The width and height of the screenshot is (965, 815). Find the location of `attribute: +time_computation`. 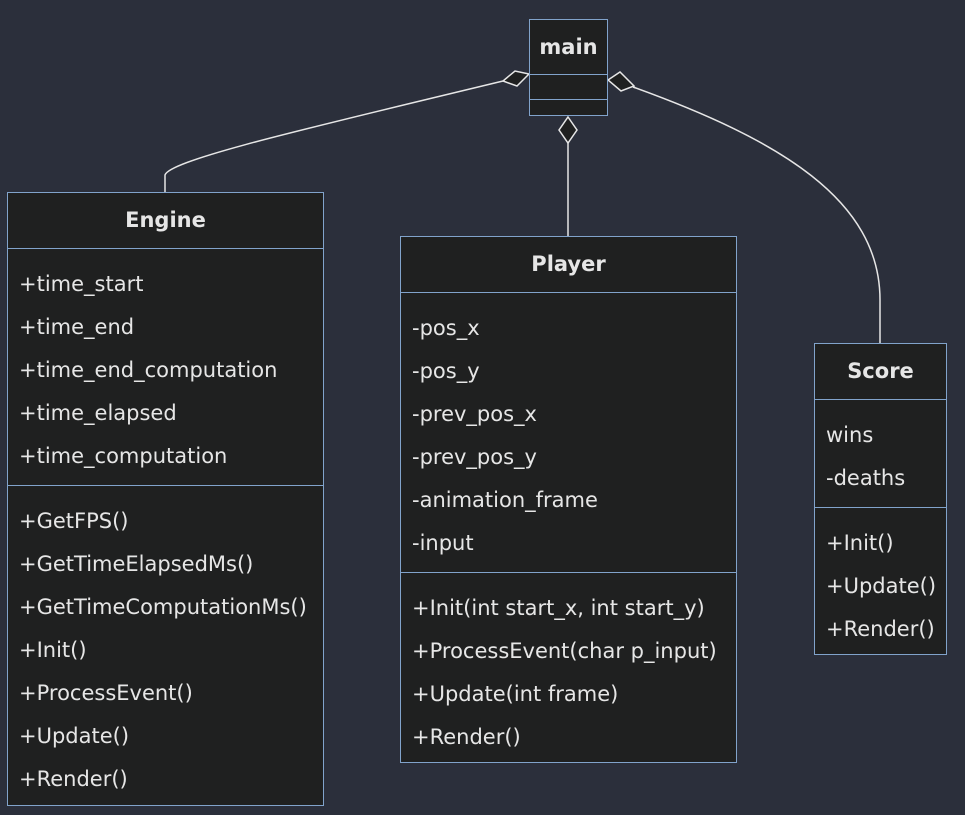

attribute: +time_computation is located at coordinates (123, 456).